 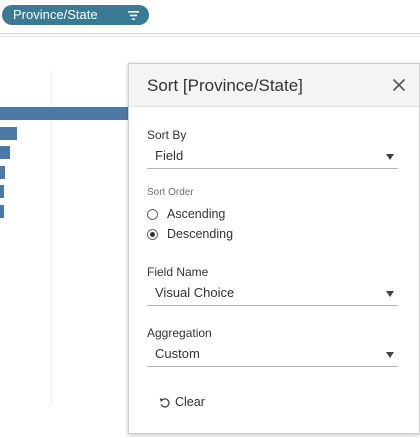 I want to click on radio-label: Ascending, so click(x=196, y=214).